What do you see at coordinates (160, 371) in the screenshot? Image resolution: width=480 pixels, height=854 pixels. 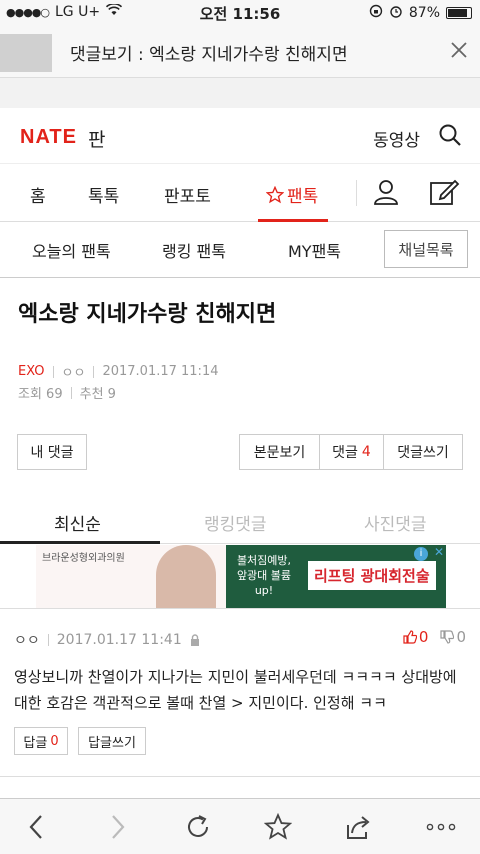 I see `article-date: 2017.01.17 11:14` at bounding box center [160, 371].